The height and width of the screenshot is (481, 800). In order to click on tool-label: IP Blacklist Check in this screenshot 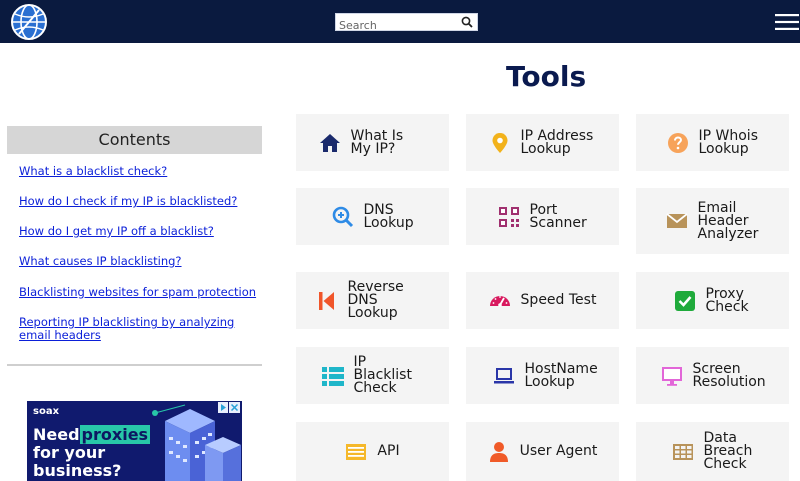, I will do `click(382, 375)`.